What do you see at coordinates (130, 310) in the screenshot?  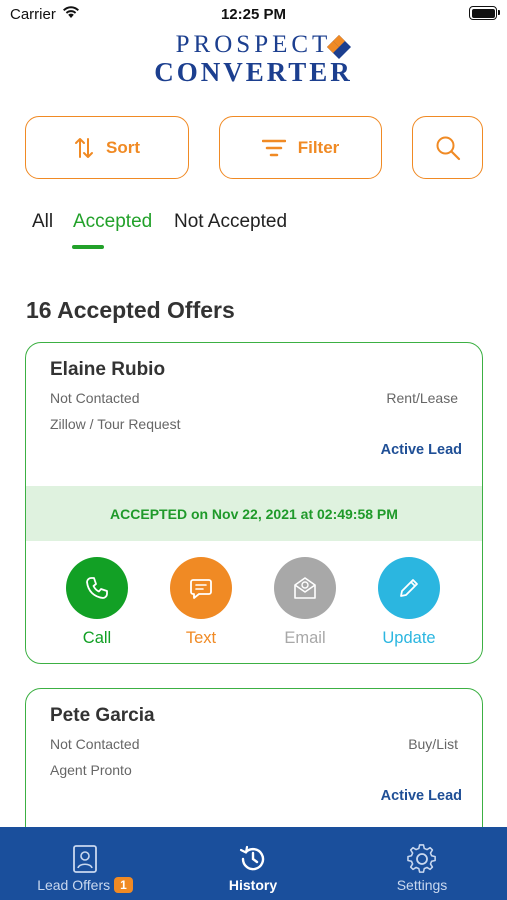 I see `section-title: 16 Accepted Offers` at bounding box center [130, 310].